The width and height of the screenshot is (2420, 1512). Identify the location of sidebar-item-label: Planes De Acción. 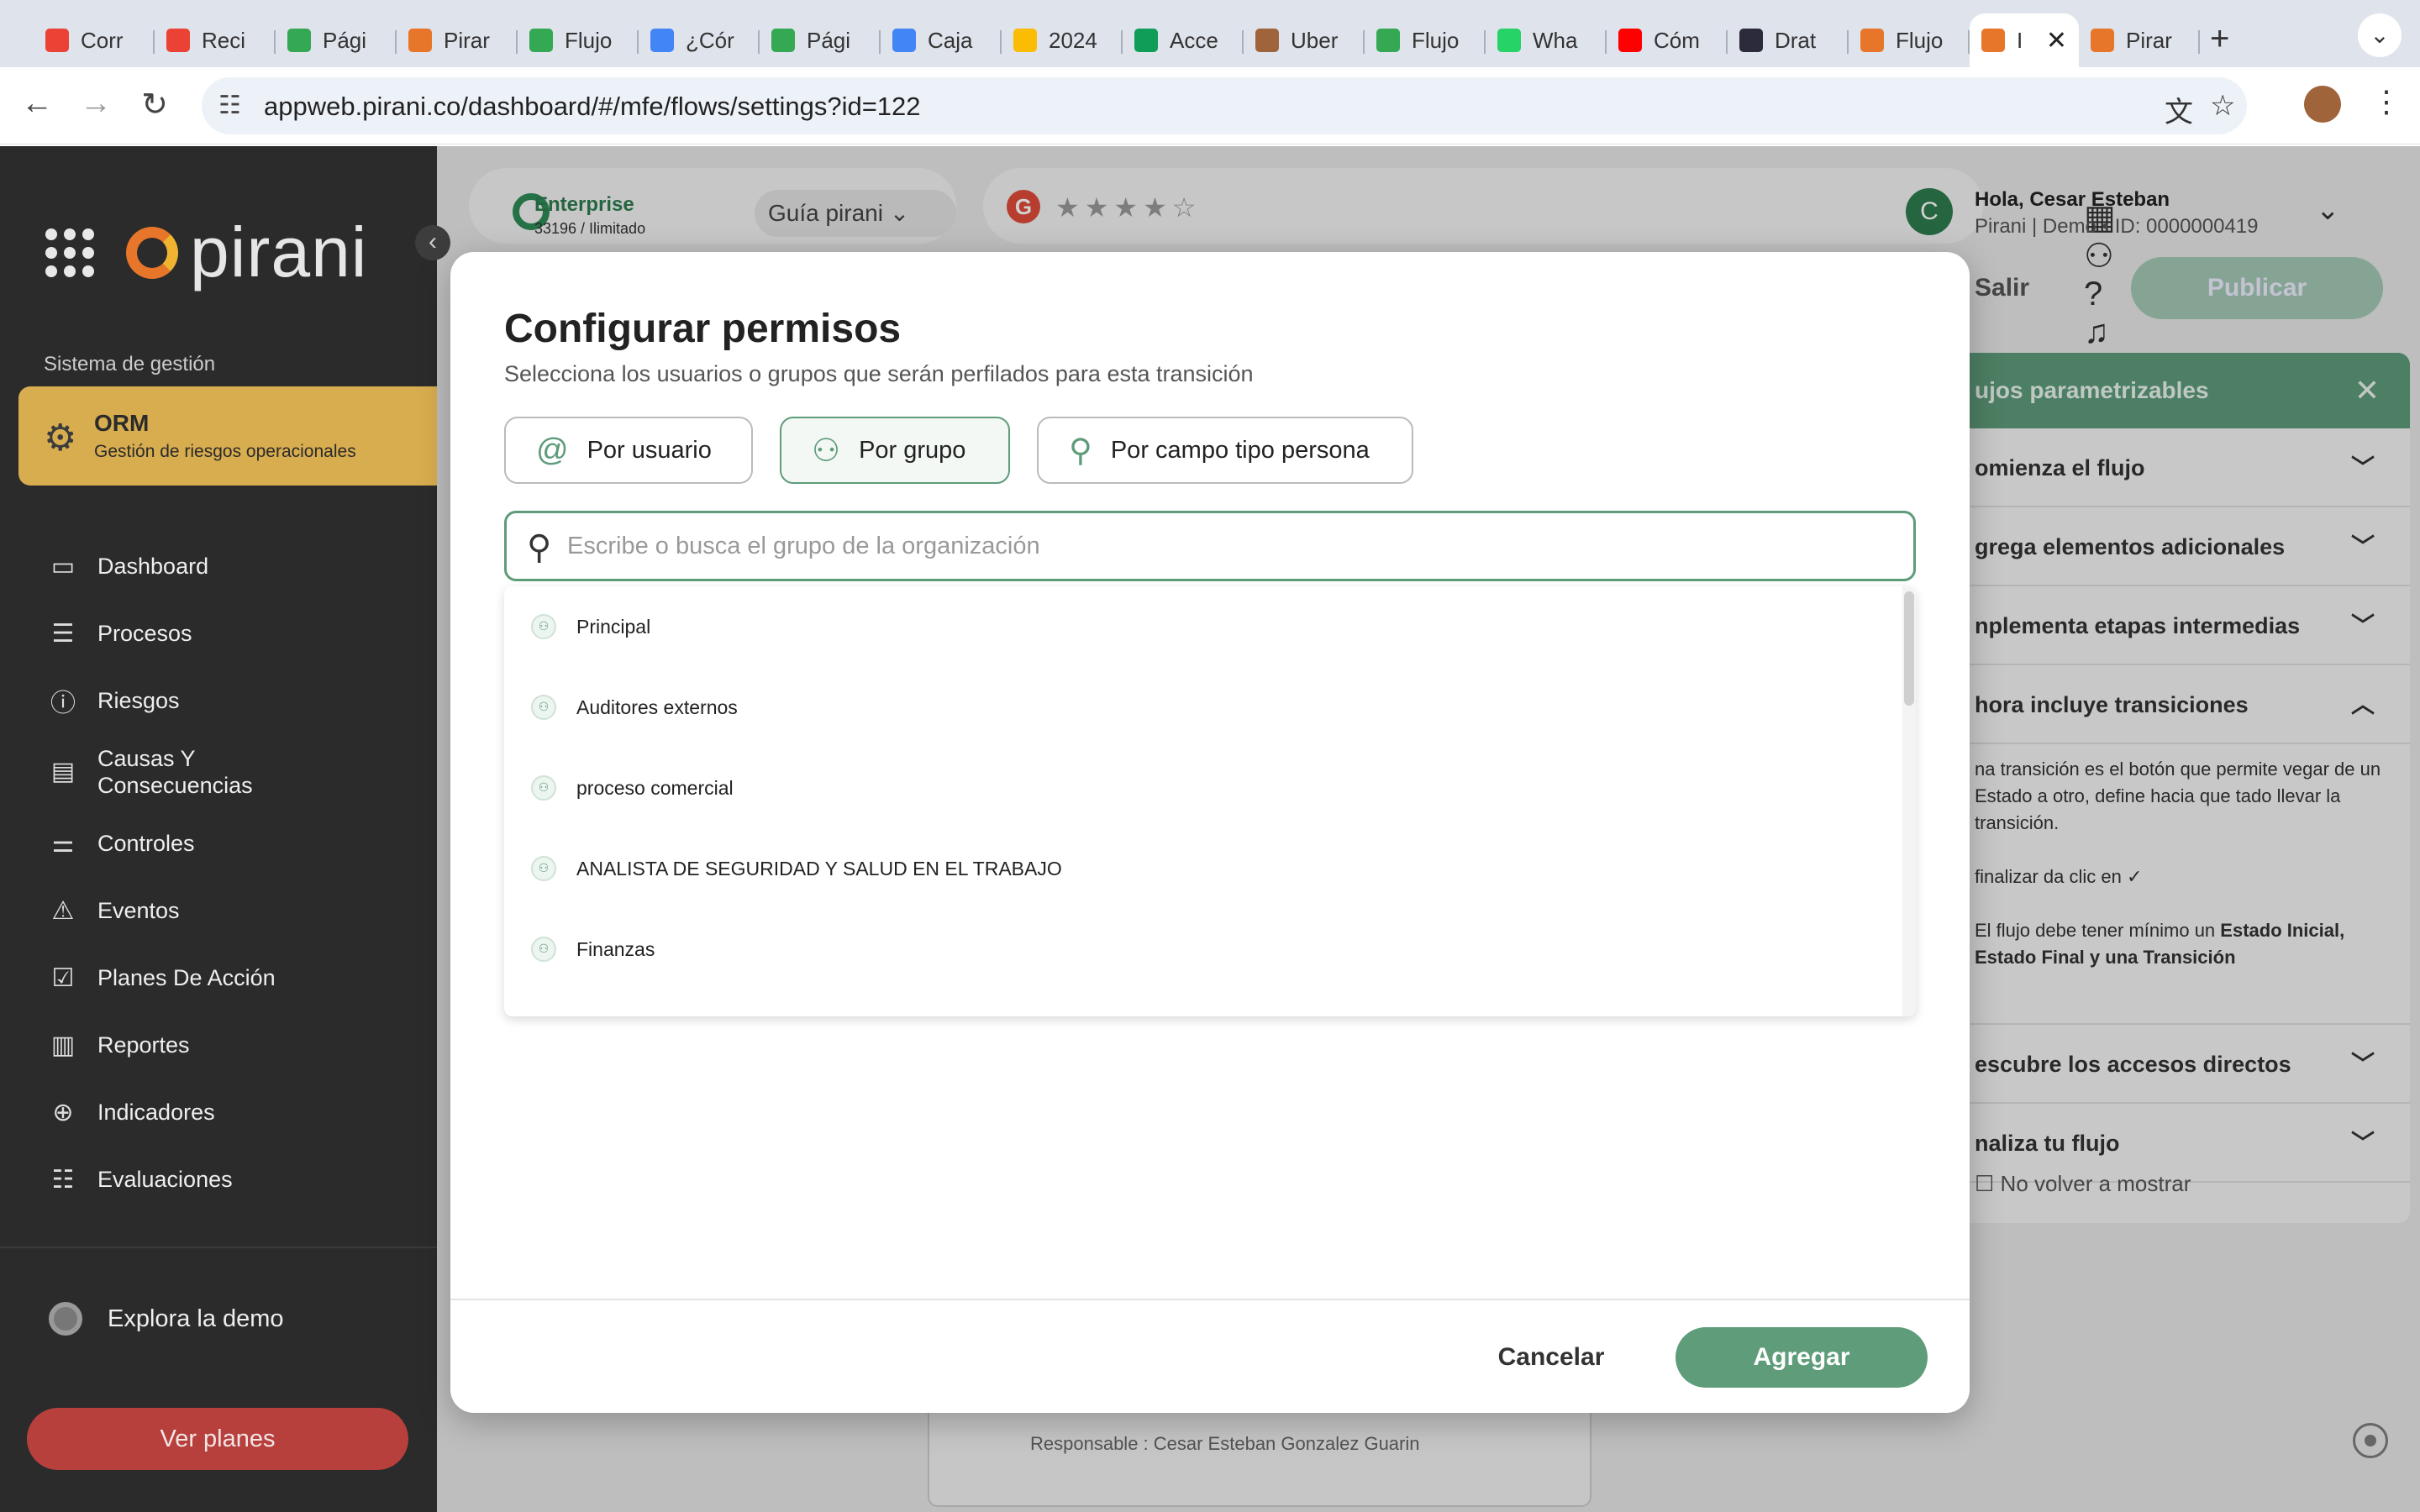
(187, 977).